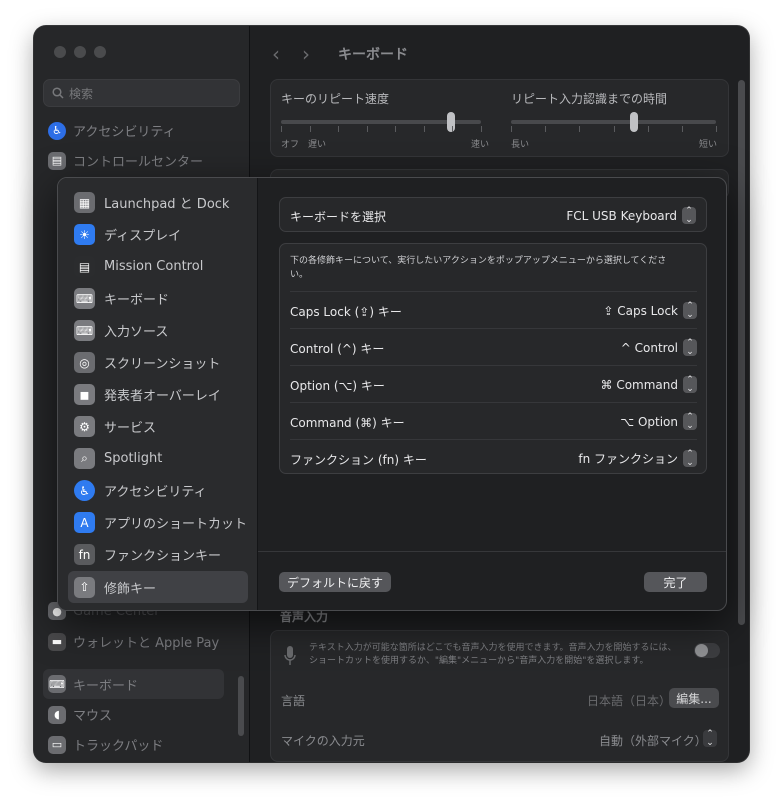 Image resolution: width=783 pixels, height=804 pixels. Describe the element at coordinates (499, 118) in the screenshot. I see `key-repeat-card: キーのリピート速度 オフ 遅い 速い リピート入力認識までの時間 長い 短い` at that location.